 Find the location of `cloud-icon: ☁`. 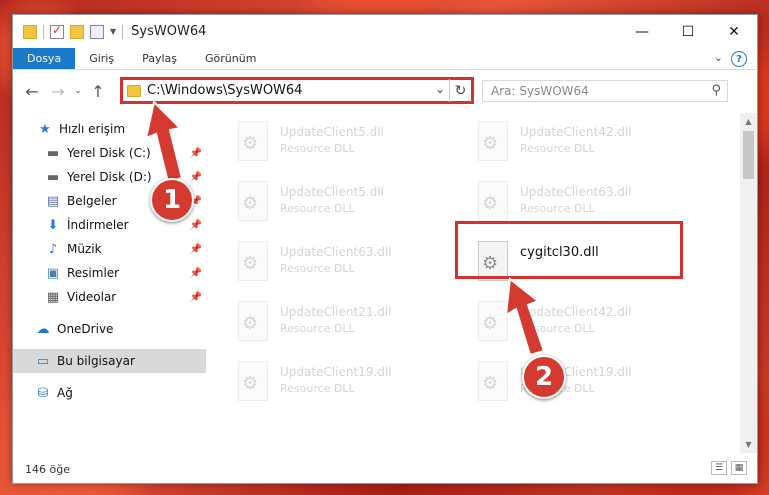

cloud-icon: ☁ is located at coordinates (43, 329).